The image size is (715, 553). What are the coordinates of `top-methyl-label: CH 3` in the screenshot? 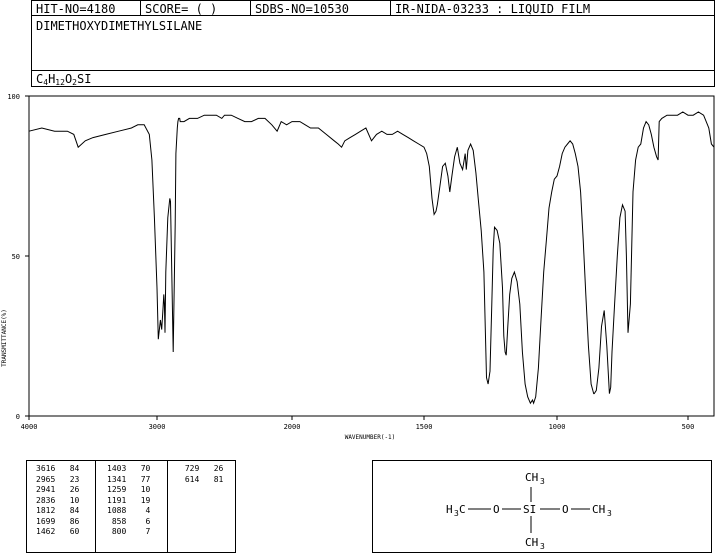 It's located at (535, 478).